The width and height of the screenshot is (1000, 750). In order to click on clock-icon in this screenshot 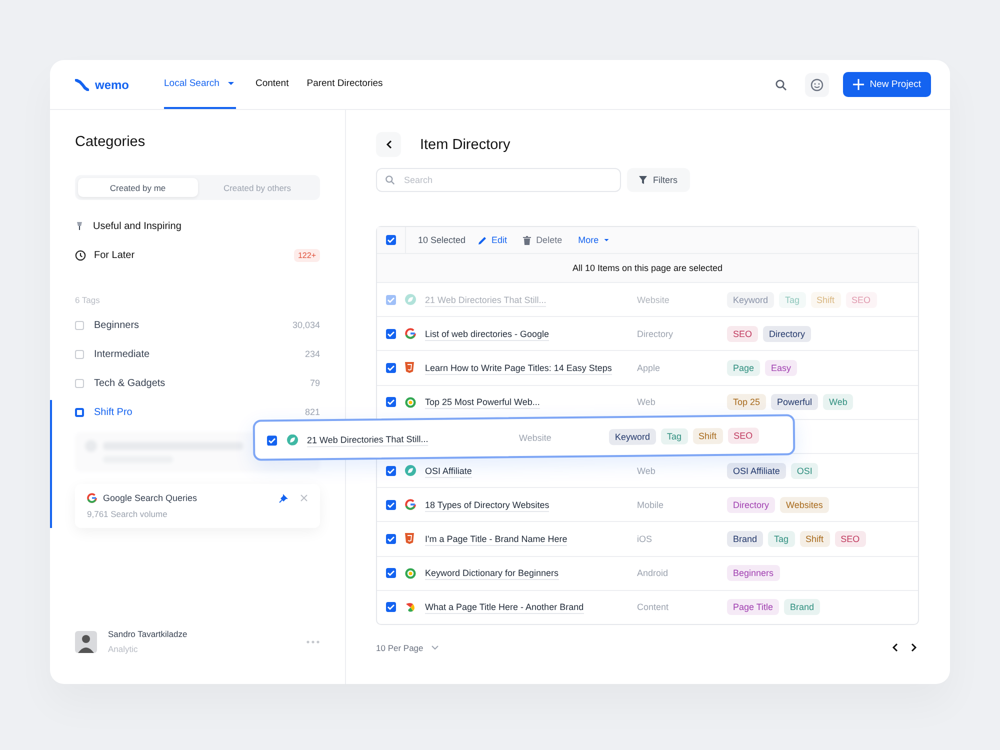, I will do `click(80, 255)`.